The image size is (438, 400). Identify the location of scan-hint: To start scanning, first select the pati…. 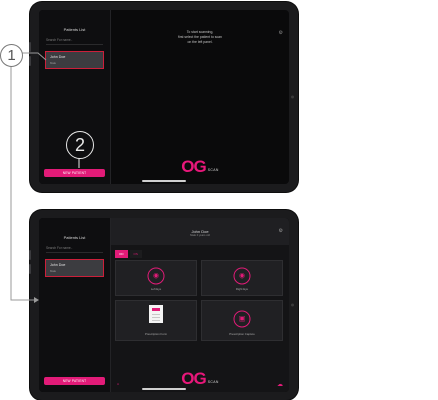
(200, 37).